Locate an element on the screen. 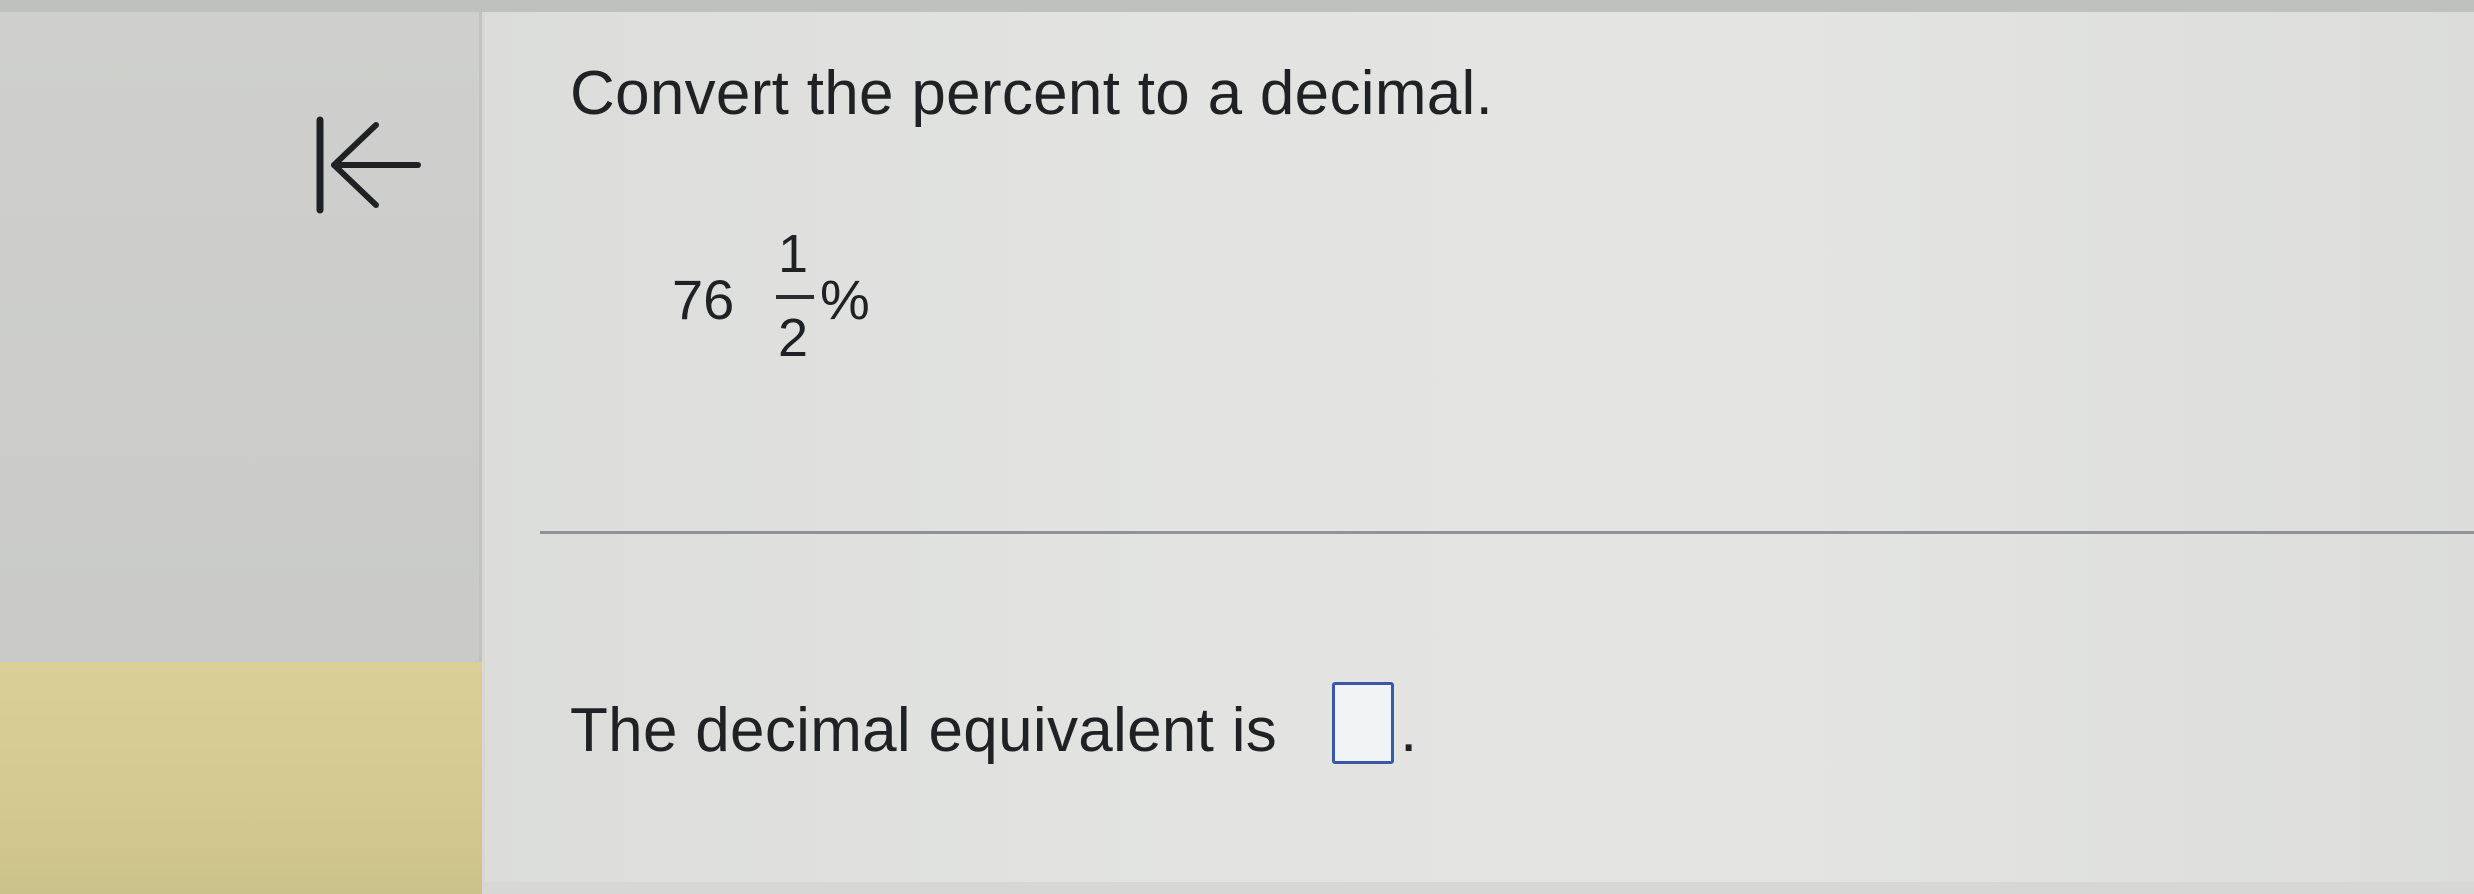 This screenshot has width=2474, height=894. answer-input-box is located at coordinates (1363, 723).